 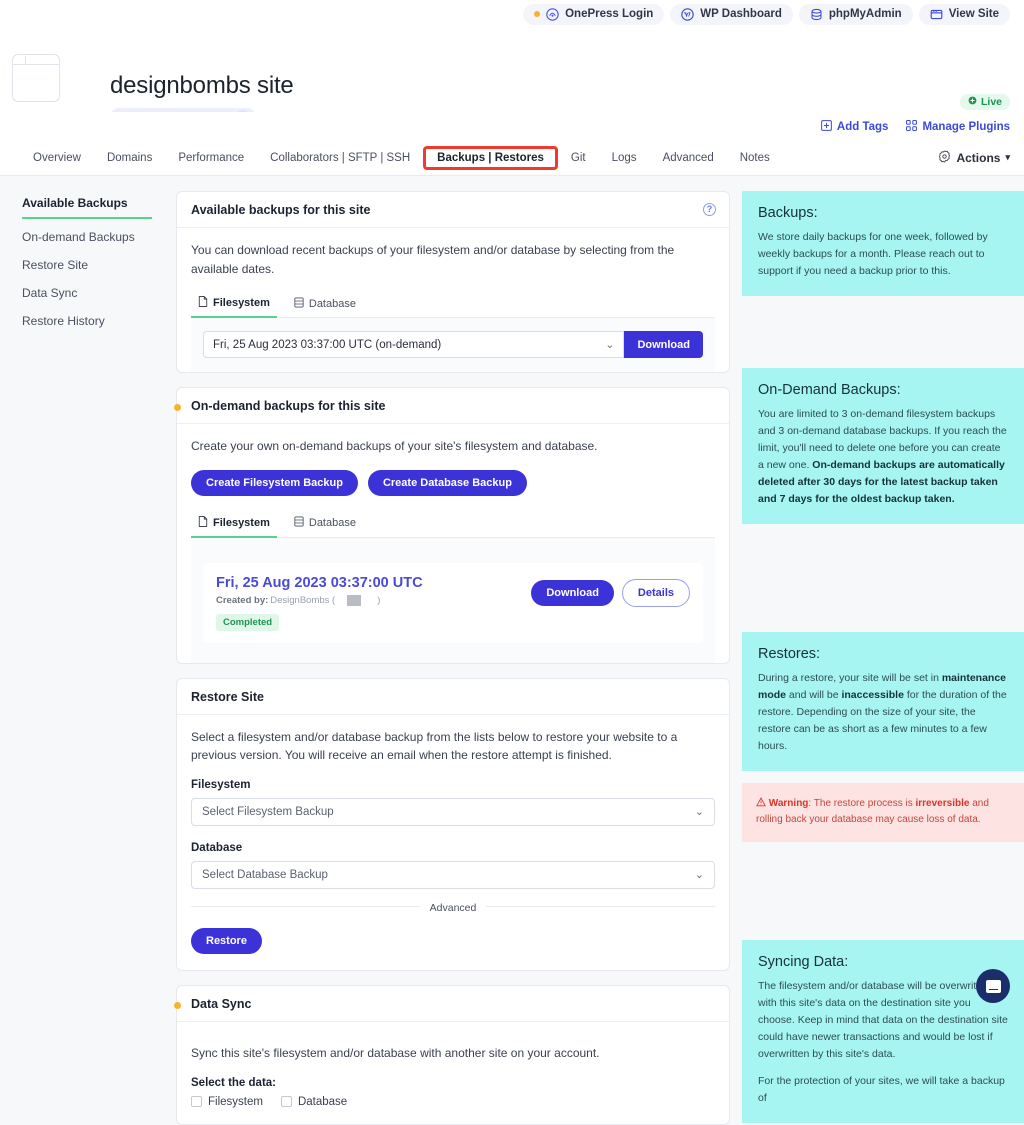 I want to click on restore-database-placeholder: Select Database Backup, so click(x=265, y=874).